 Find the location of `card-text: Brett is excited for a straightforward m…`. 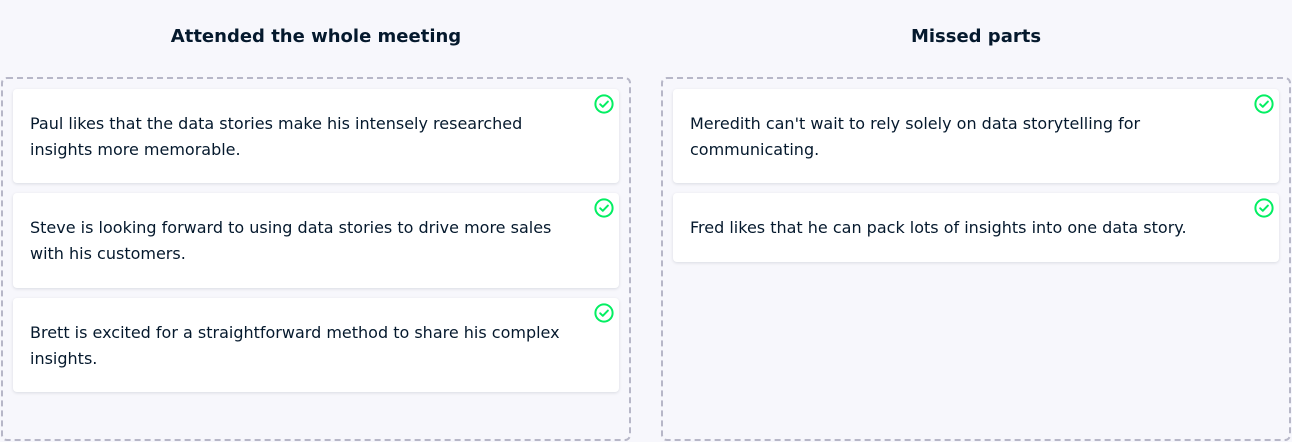

card-text: Brett is excited for a straightforward m… is located at coordinates (295, 345).